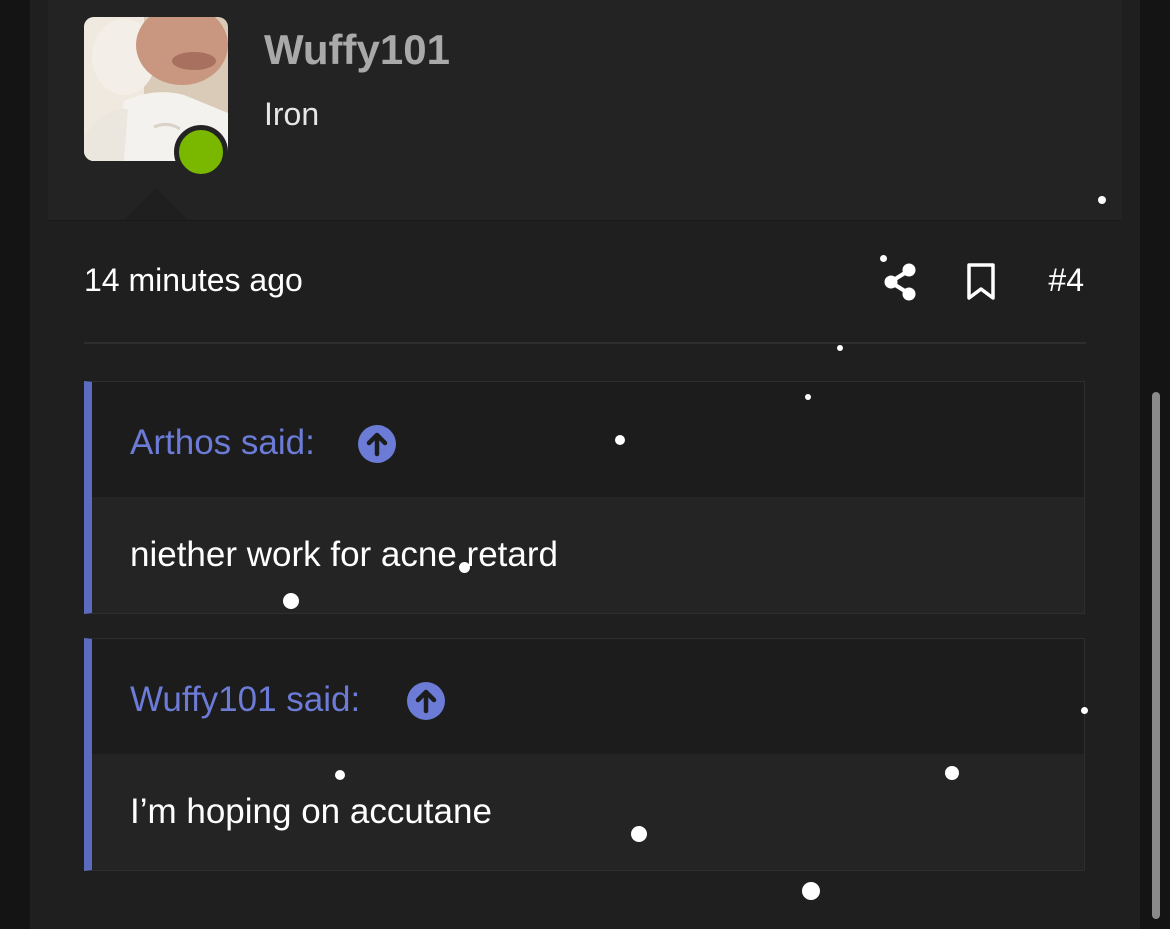 The height and width of the screenshot is (929, 1170). I want to click on scrollbar, so click(1156, 655).